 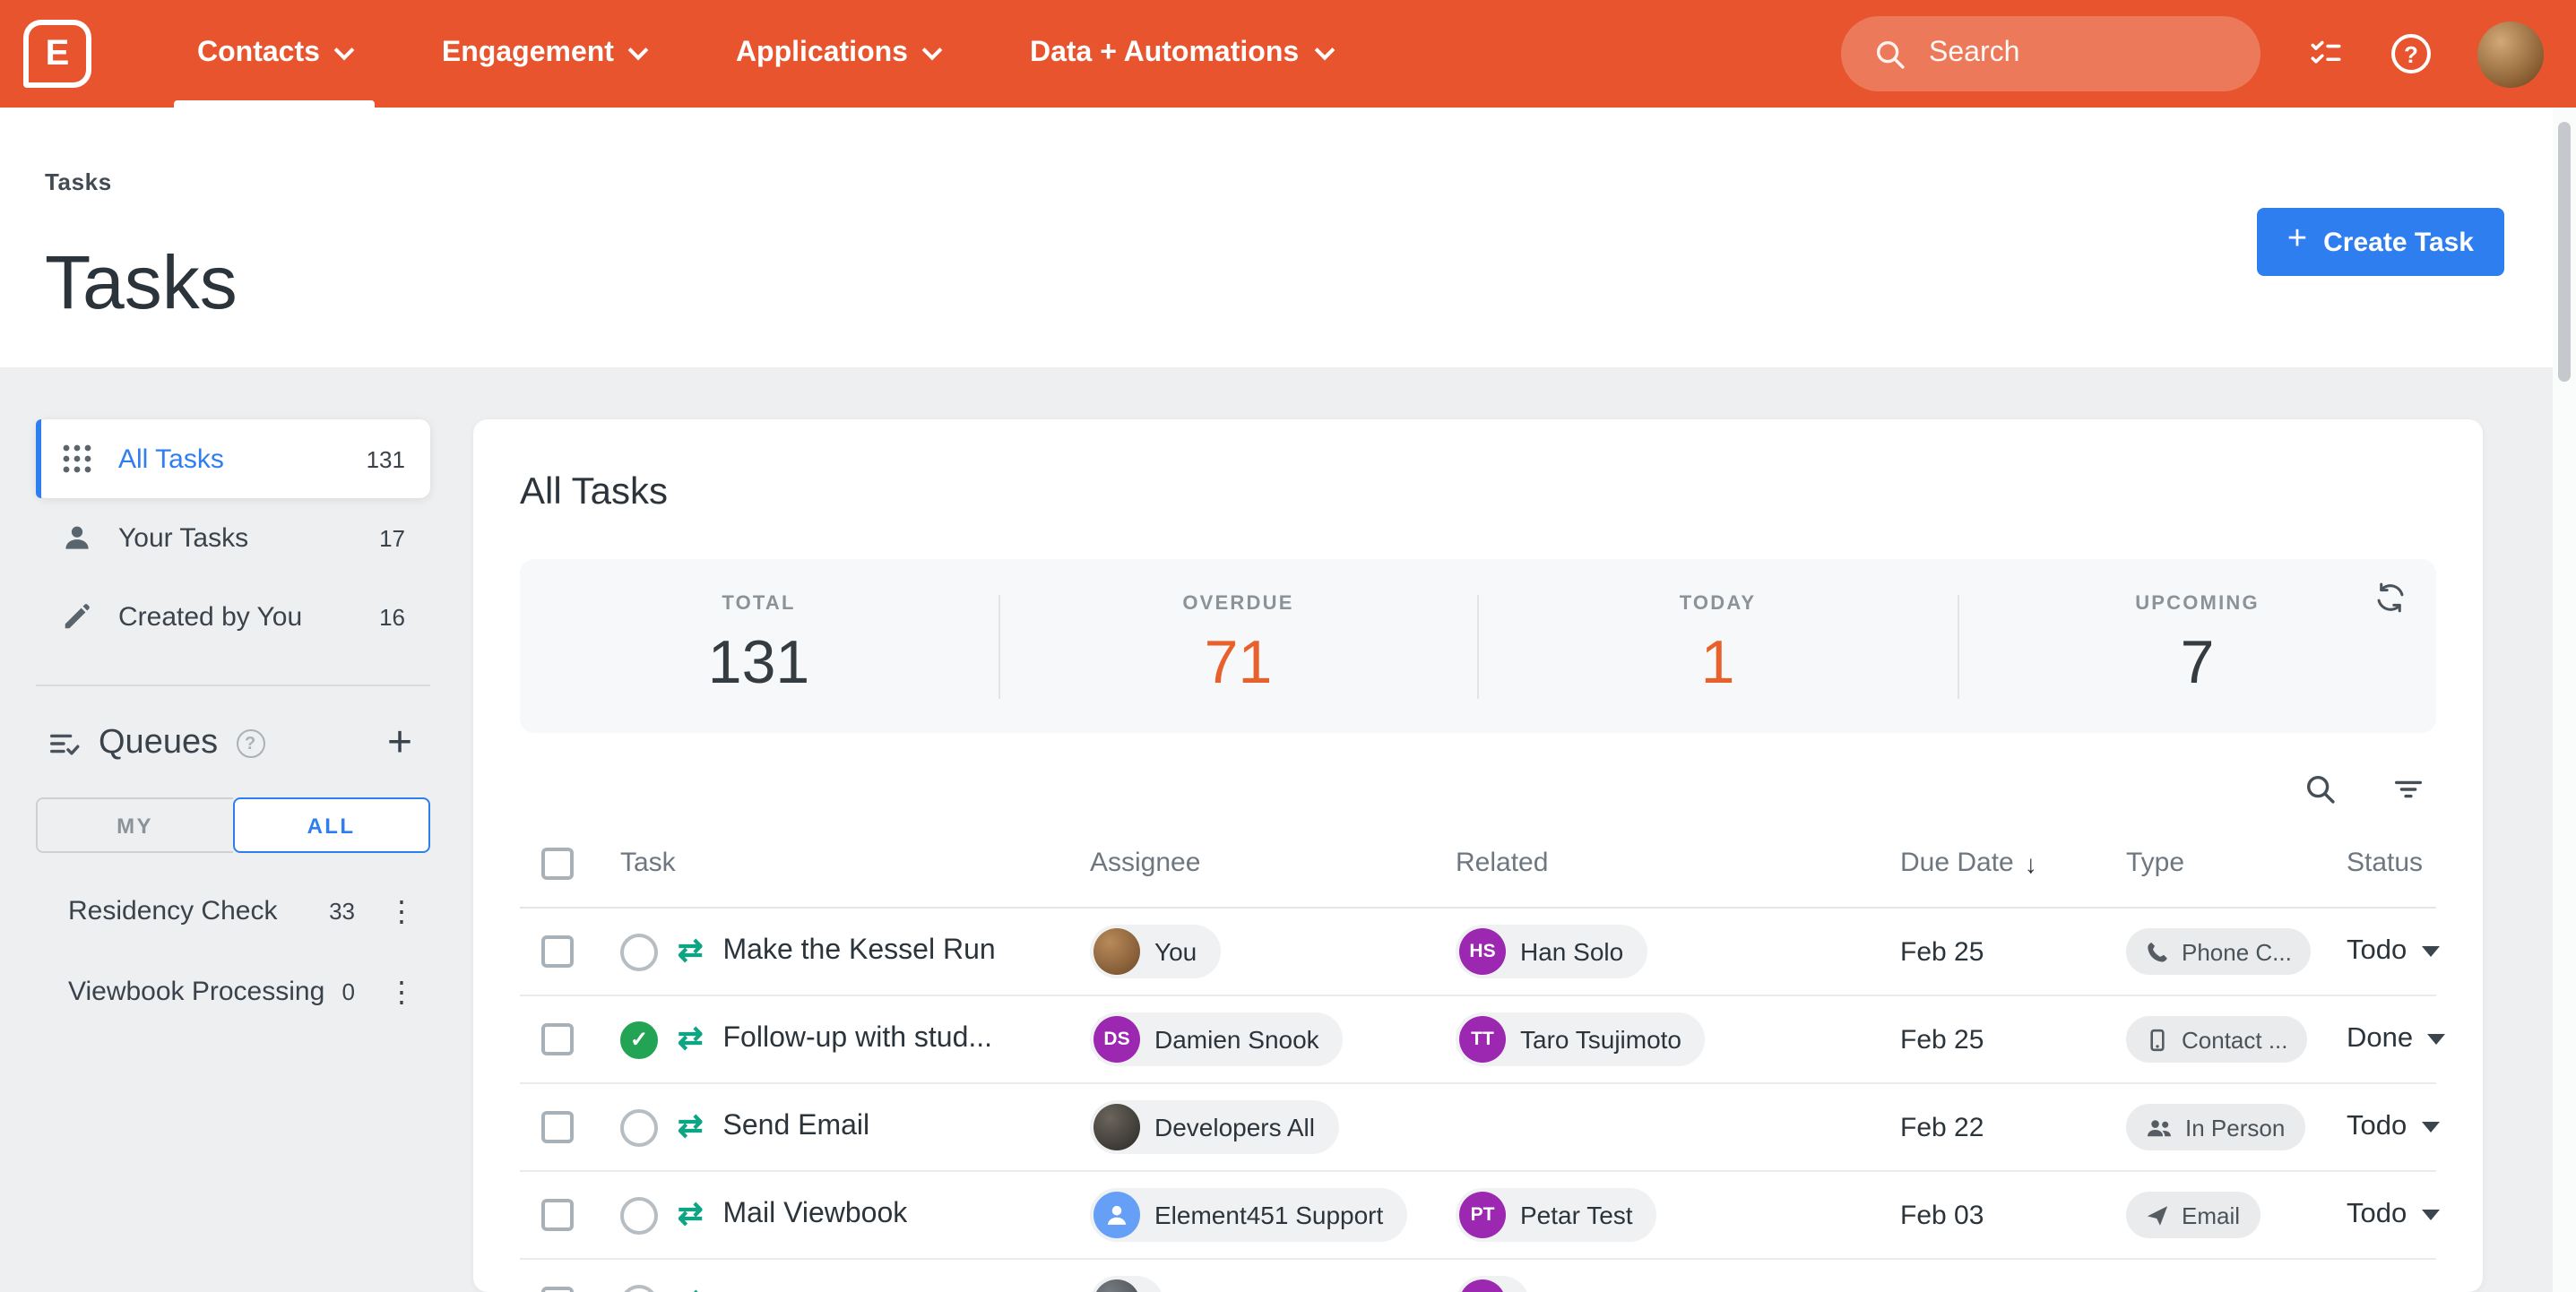 I want to click on queues-header: Queues ? +, so click(x=233, y=744).